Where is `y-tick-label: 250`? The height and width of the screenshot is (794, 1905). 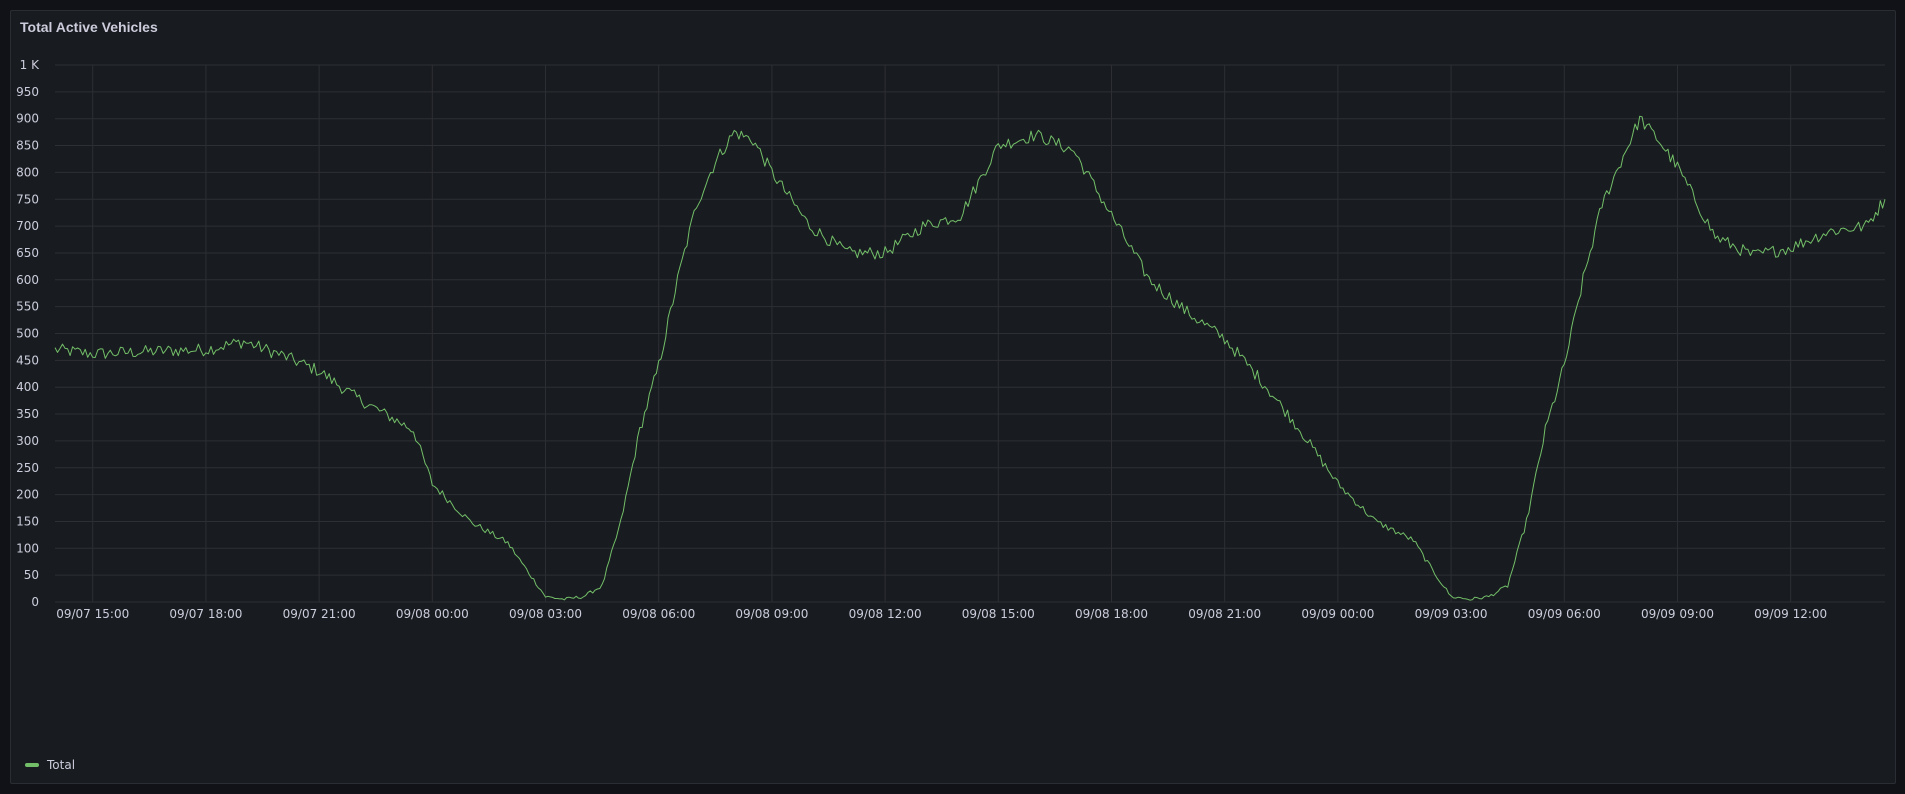
y-tick-label: 250 is located at coordinates (27, 468).